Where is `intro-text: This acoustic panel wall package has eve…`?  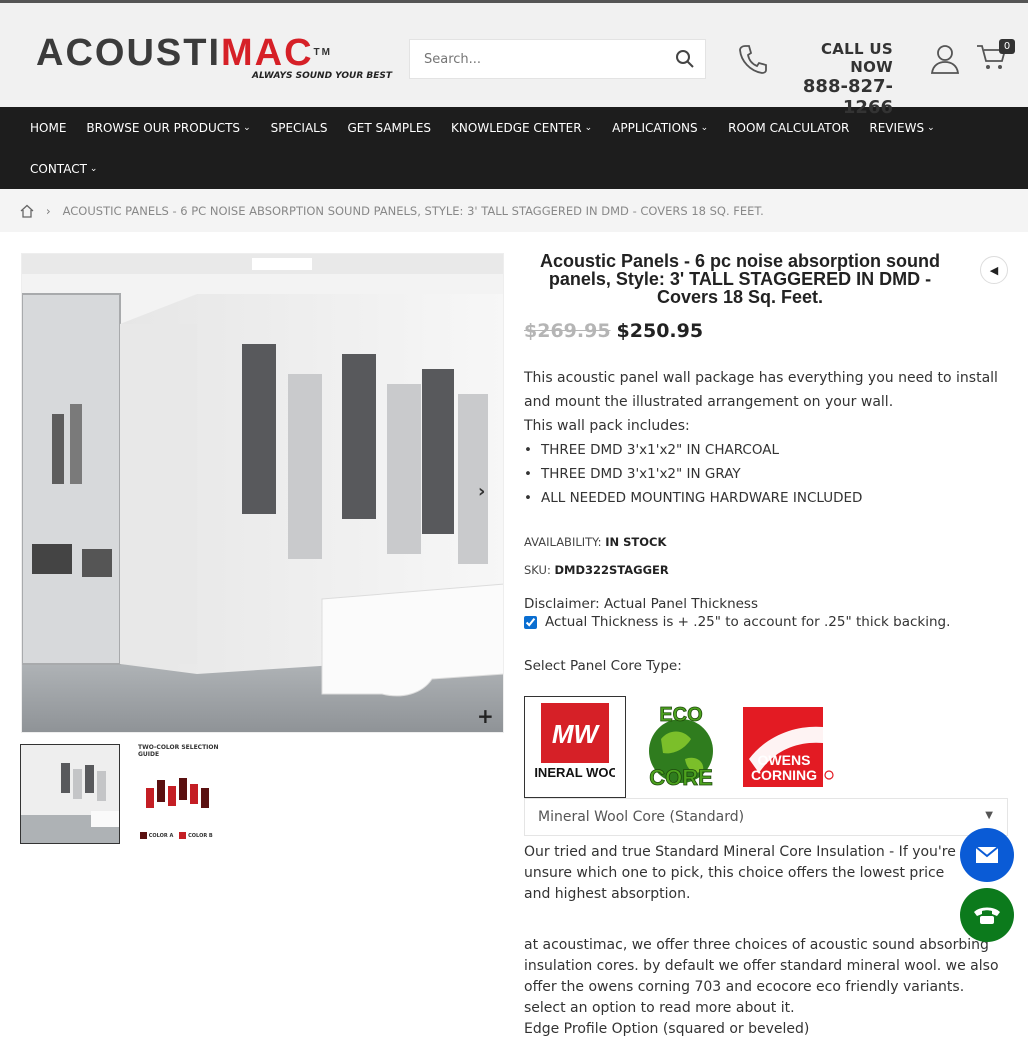
intro-text: This acoustic panel wall package has eve… is located at coordinates (761, 390).